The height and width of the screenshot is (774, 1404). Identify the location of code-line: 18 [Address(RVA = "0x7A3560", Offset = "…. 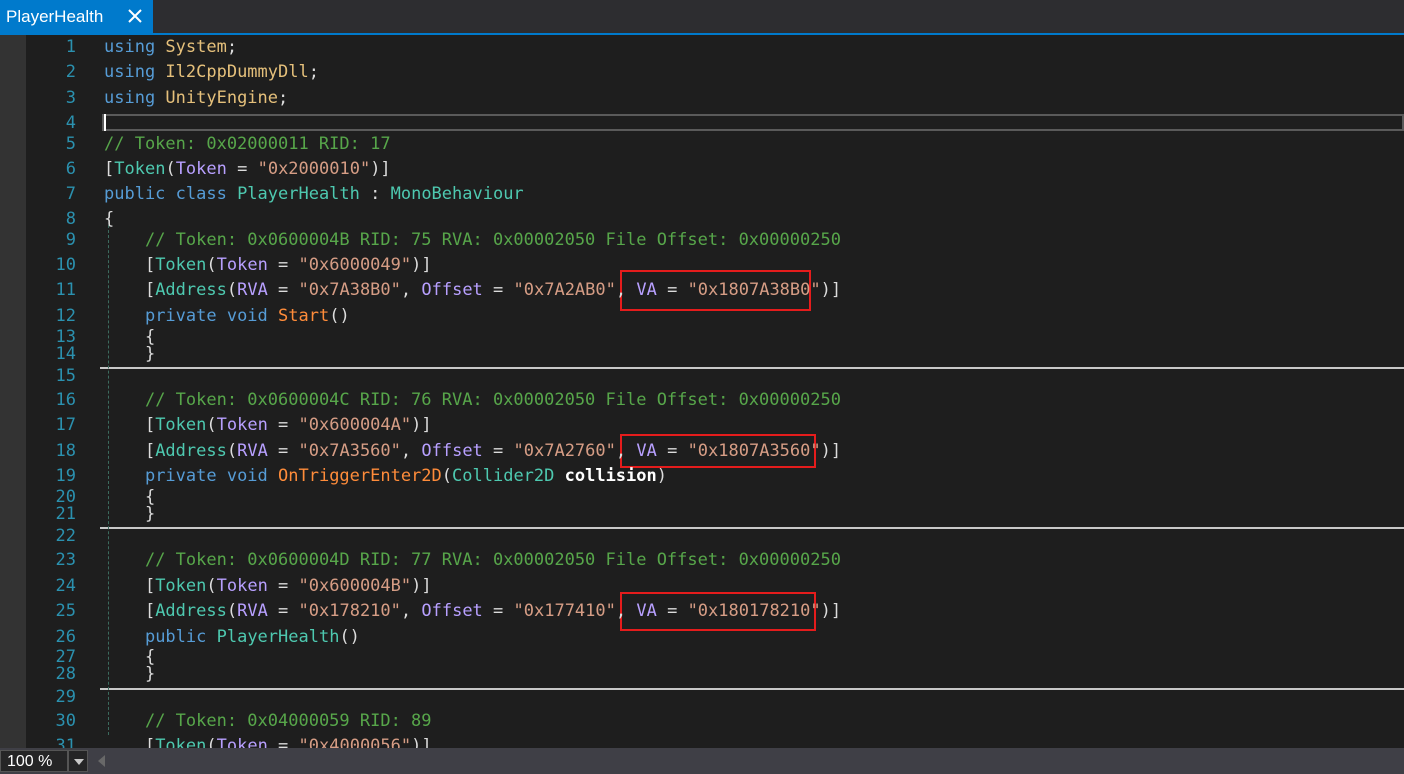
(702, 451).